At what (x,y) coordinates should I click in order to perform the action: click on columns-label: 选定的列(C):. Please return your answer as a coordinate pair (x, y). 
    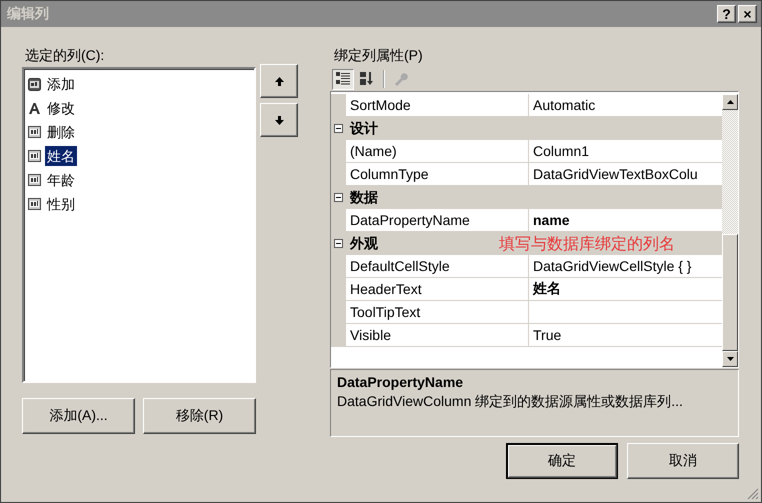
    Looking at the image, I should click on (65, 55).